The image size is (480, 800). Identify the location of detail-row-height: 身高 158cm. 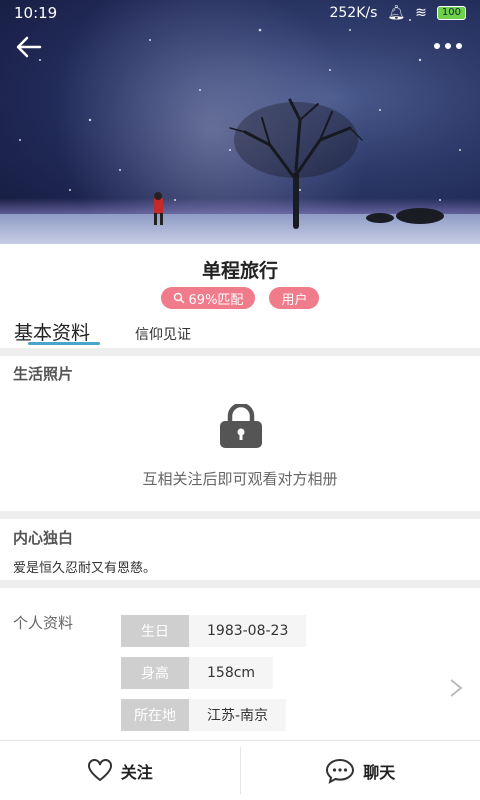
(197, 673).